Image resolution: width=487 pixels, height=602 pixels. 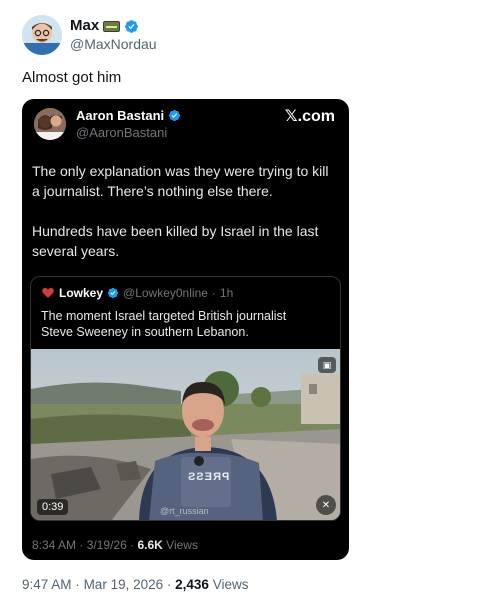 I want to click on tweet-date: Mar 19, 2026, so click(x=124, y=584).